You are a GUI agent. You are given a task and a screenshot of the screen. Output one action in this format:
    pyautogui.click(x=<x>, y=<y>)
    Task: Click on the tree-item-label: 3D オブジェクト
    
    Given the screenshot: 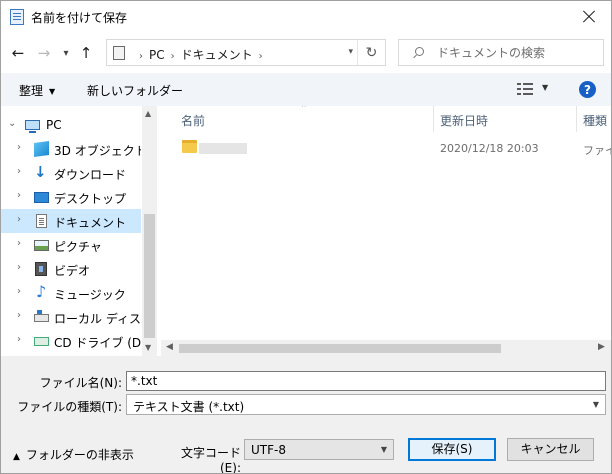 What is the action you would take?
    pyautogui.click(x=97, y=151)
    